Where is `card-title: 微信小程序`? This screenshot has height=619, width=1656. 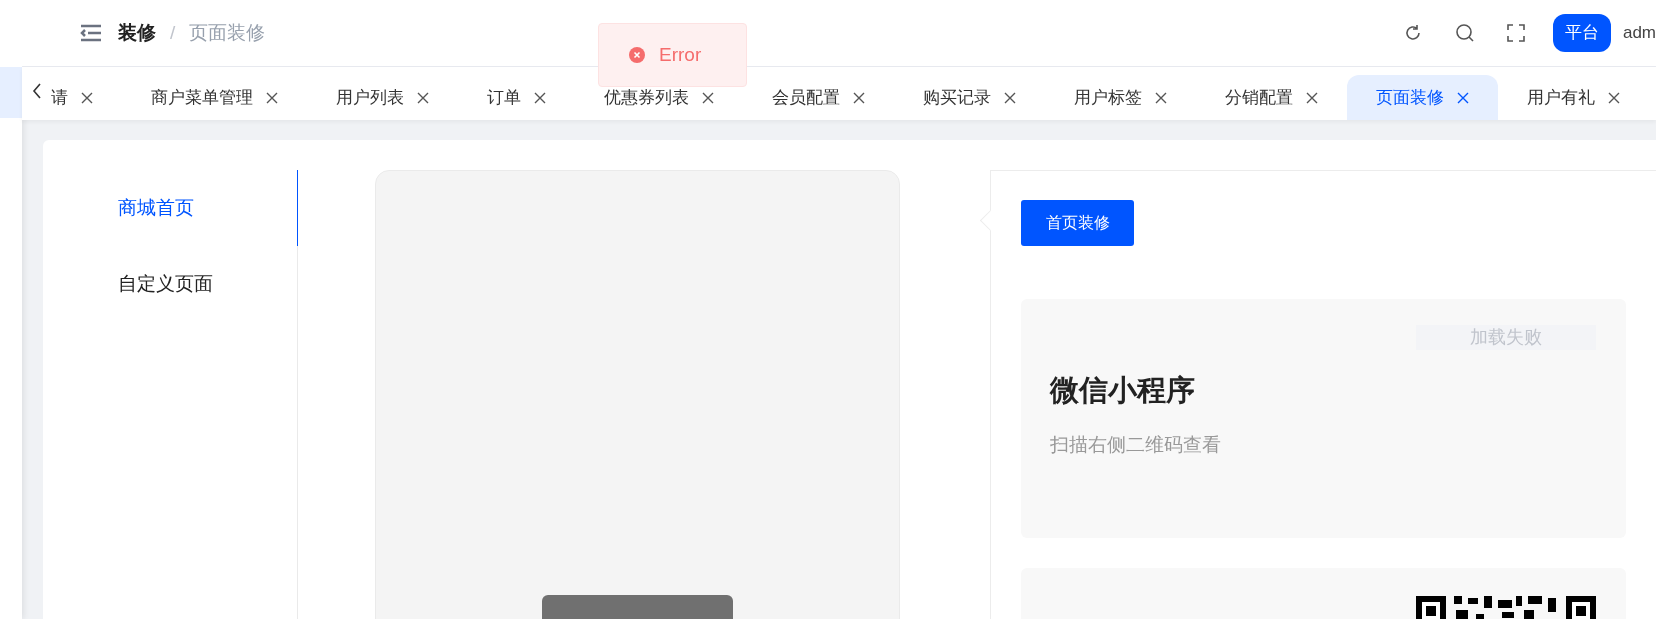 card-title: 微信小程序 is located at coordinates (1123, 390).